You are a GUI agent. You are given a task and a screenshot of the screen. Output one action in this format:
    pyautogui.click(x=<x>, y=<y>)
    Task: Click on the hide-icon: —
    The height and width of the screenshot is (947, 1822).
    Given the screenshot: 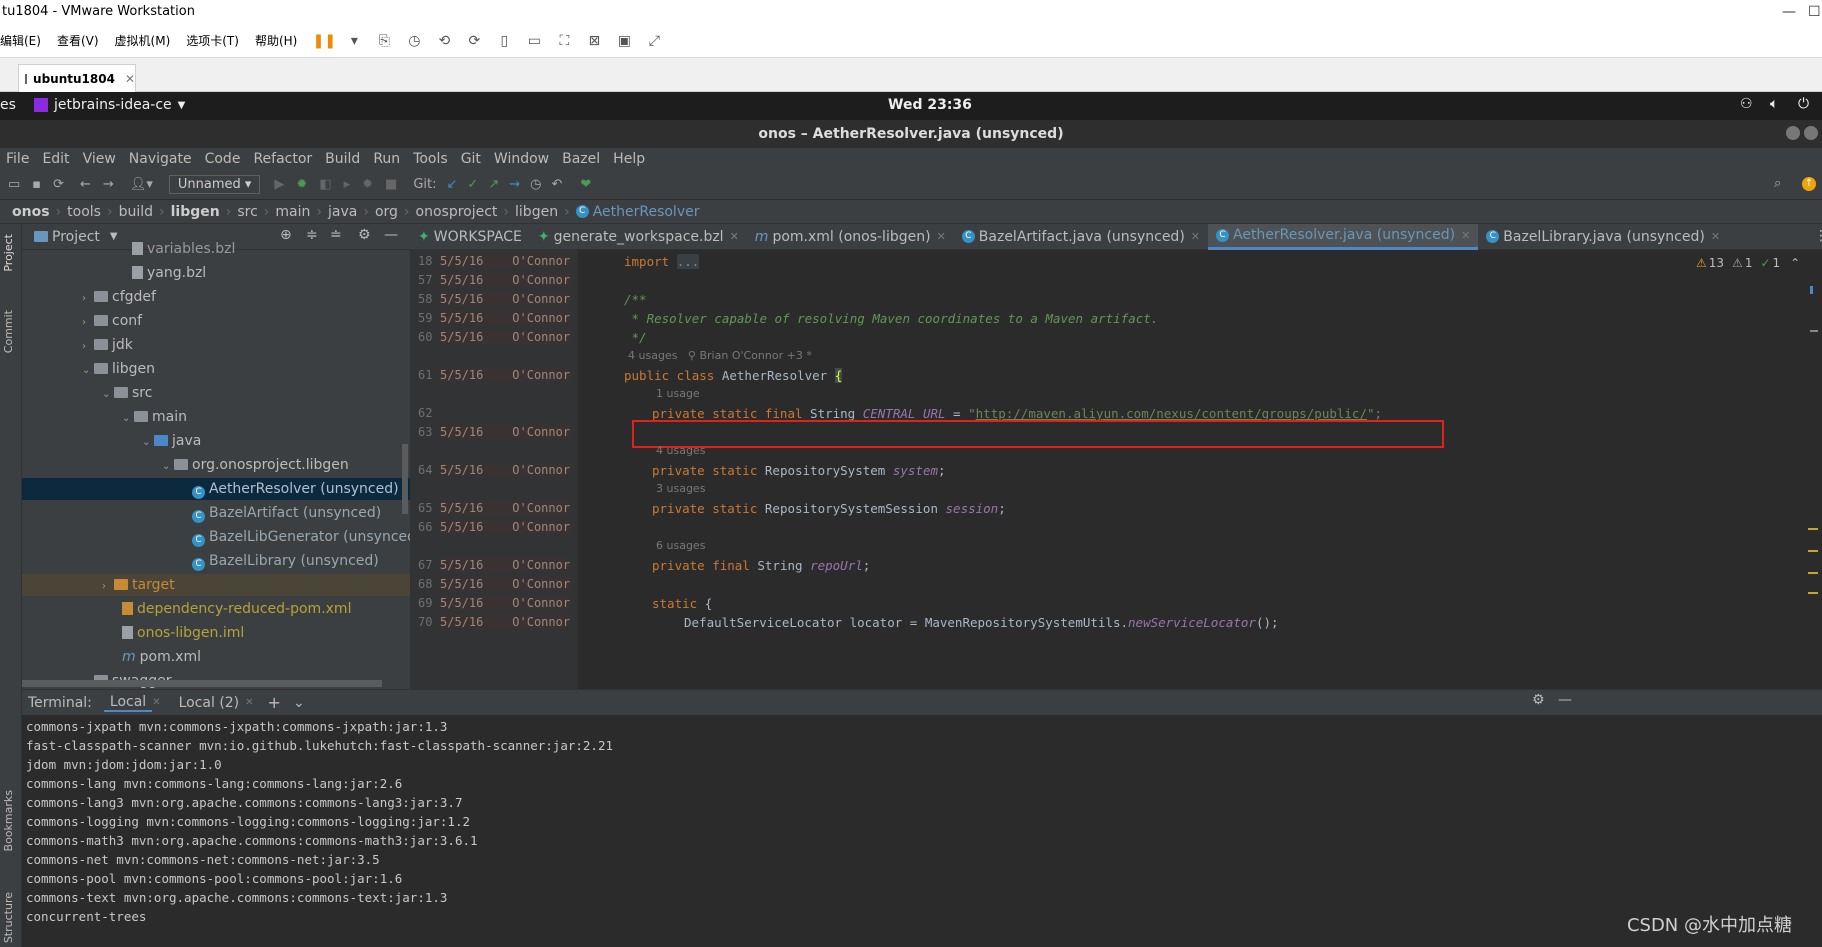 What is the action you would take?
    pyautogui.click(x=391, y=235)
    